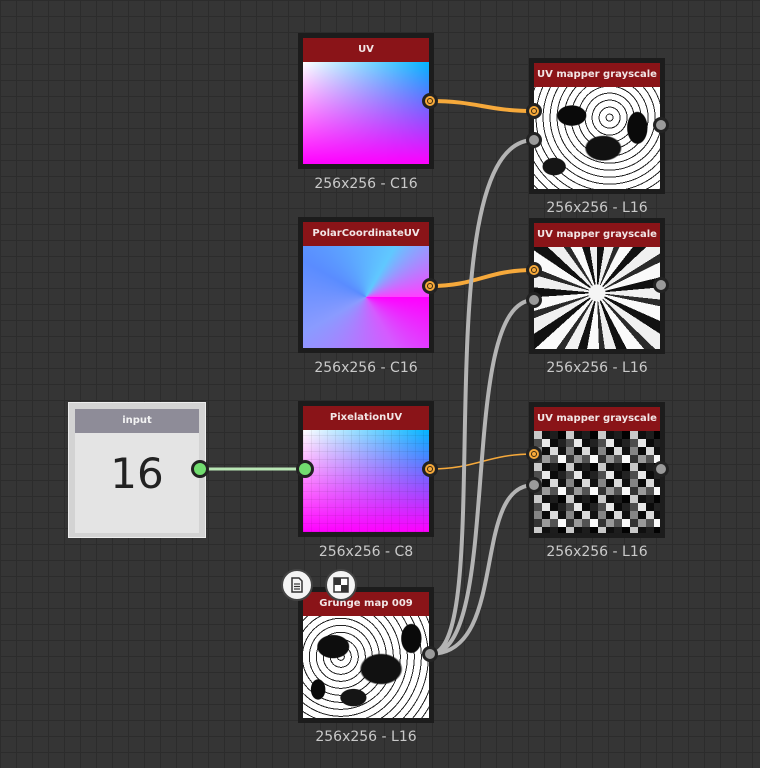  What do you see at coordinates (366, 604) in the screenshot?
I see `node-title: Grunge map 009` at bounding box center [366, 604].